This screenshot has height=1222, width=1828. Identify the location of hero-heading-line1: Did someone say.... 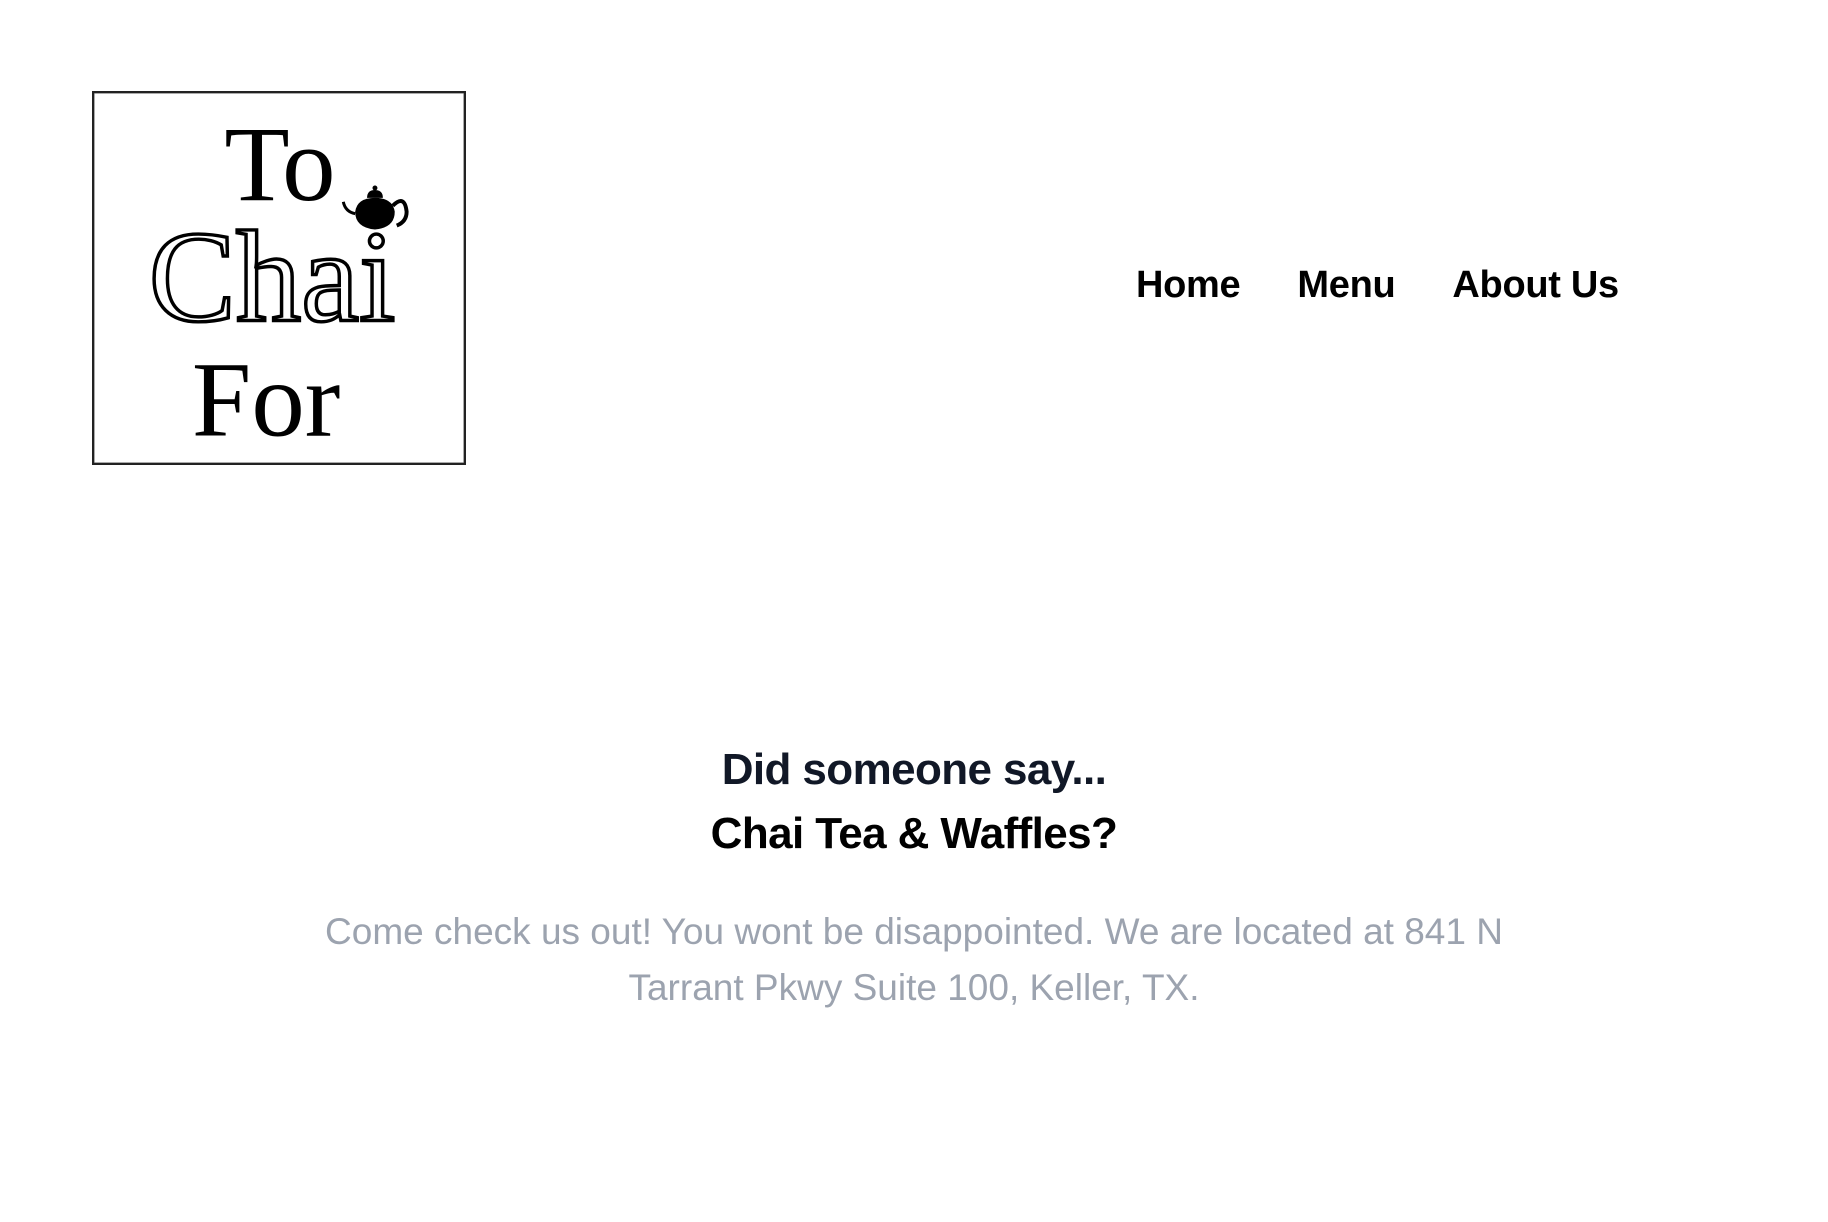
(914, 769).